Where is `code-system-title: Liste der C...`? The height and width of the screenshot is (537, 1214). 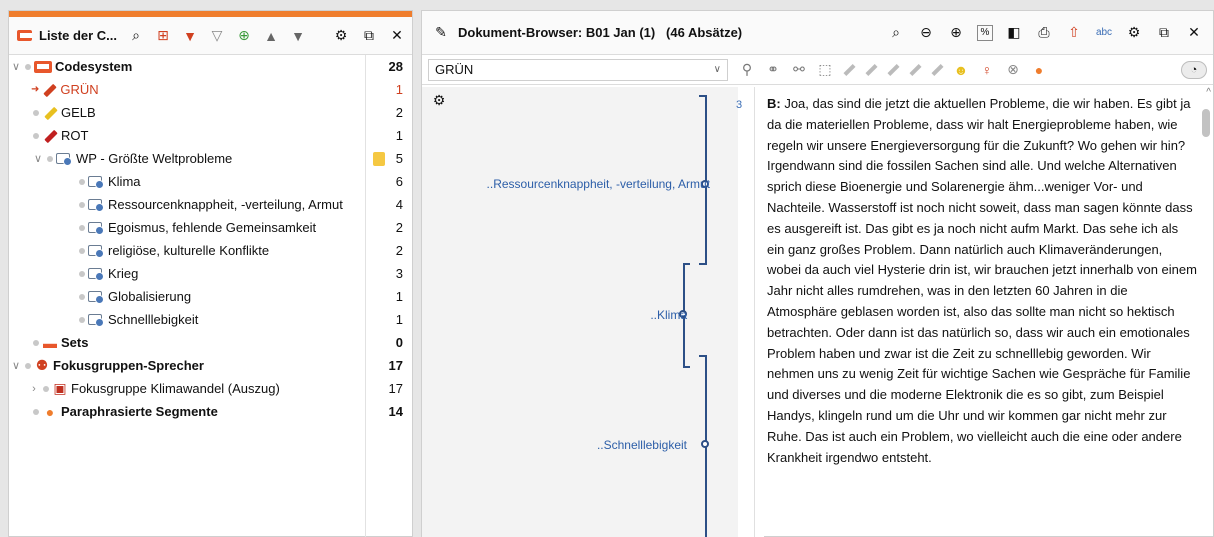
code-system-title: Liste der C... is located at coordinates (78, 35).